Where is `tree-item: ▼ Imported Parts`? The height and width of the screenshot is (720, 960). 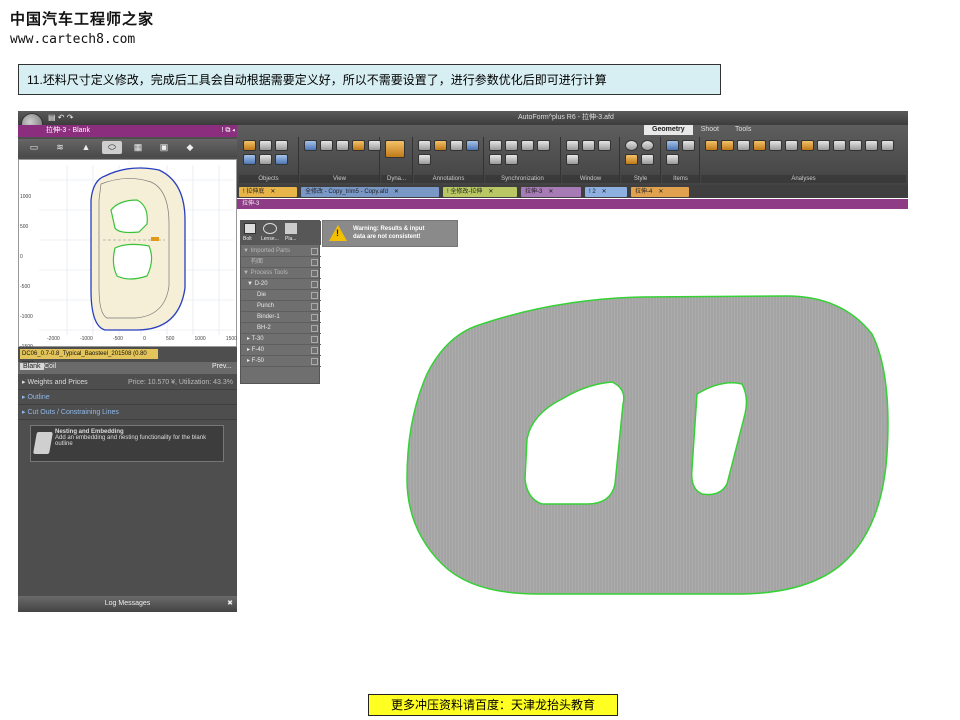
tree-item: ▼ Imported Parts is located at coordinates (281, 251).